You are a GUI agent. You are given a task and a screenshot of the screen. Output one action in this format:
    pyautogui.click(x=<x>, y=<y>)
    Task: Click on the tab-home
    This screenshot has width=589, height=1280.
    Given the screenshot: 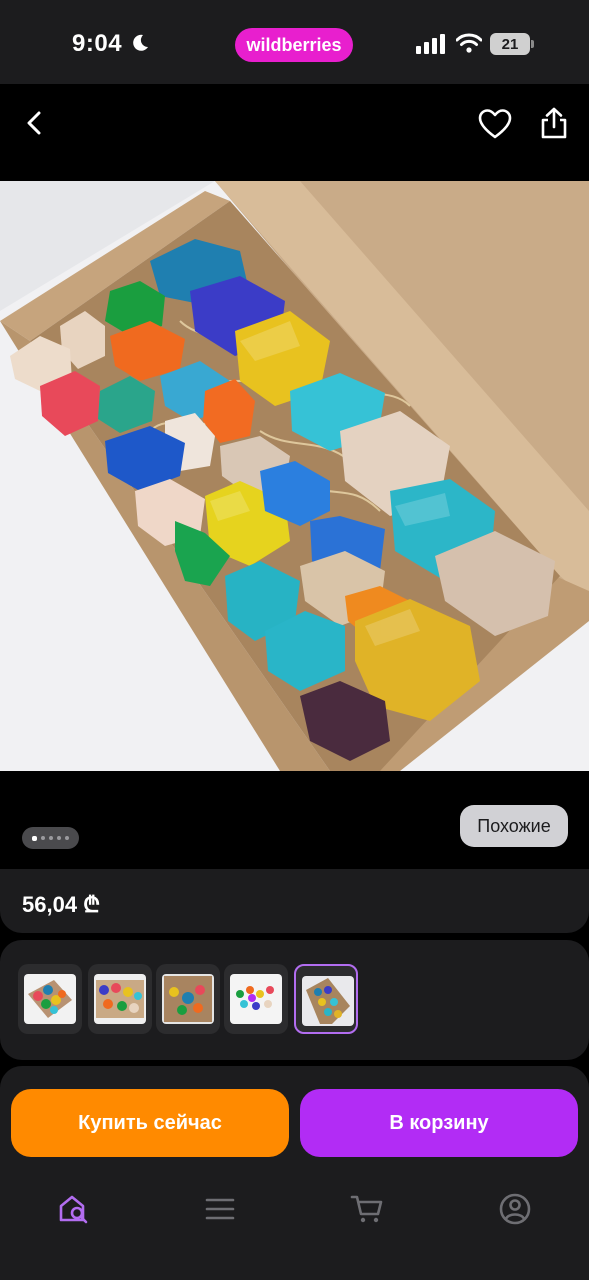 What is the action you would take?
    pyautogui.click(x=74, y=1209)
    